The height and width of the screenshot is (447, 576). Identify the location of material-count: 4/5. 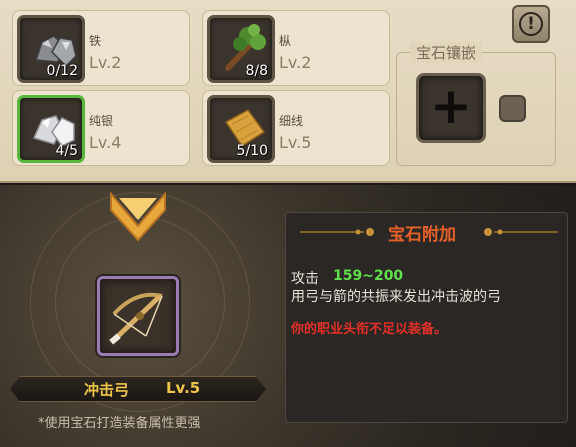
(66, 151).